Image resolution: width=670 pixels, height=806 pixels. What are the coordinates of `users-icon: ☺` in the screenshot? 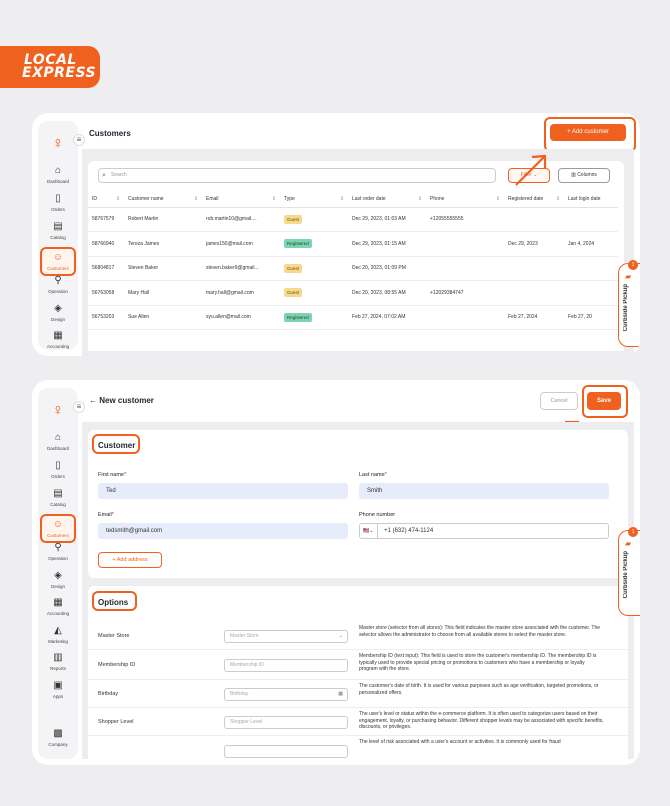 It's located at (58, 524).